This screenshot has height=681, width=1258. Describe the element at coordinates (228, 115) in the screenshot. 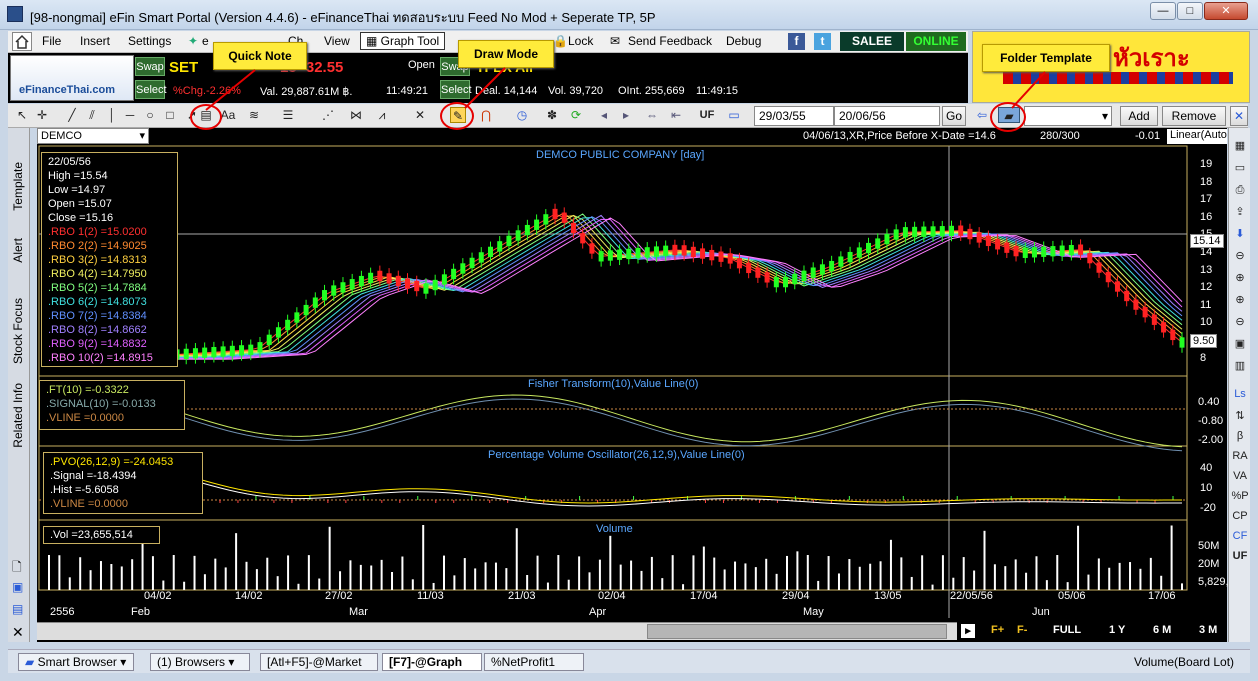

I see `text-icon: Aa` at that location.